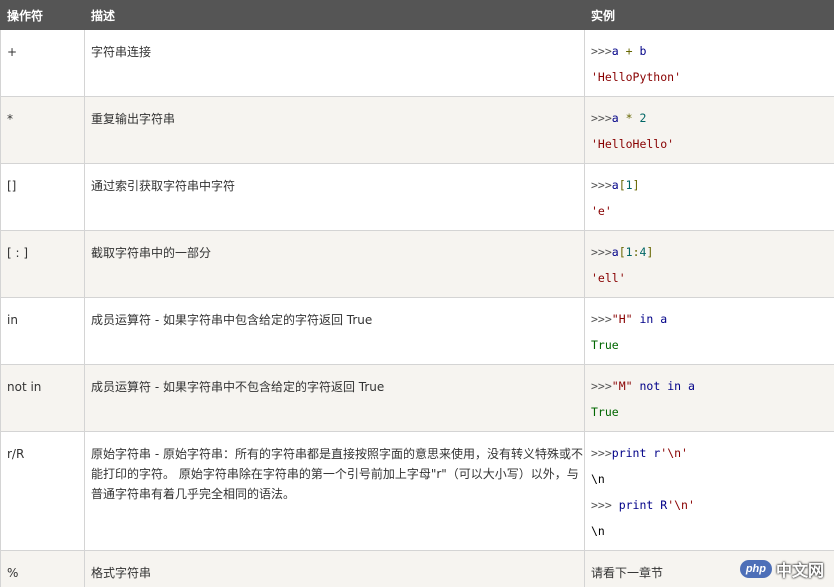 This screenshot has height=587, width=834. What do you see at coordinates (334, 63) in the screenshot?
I see `description-cell: 字符串连接` at bounding box center [334, 63].